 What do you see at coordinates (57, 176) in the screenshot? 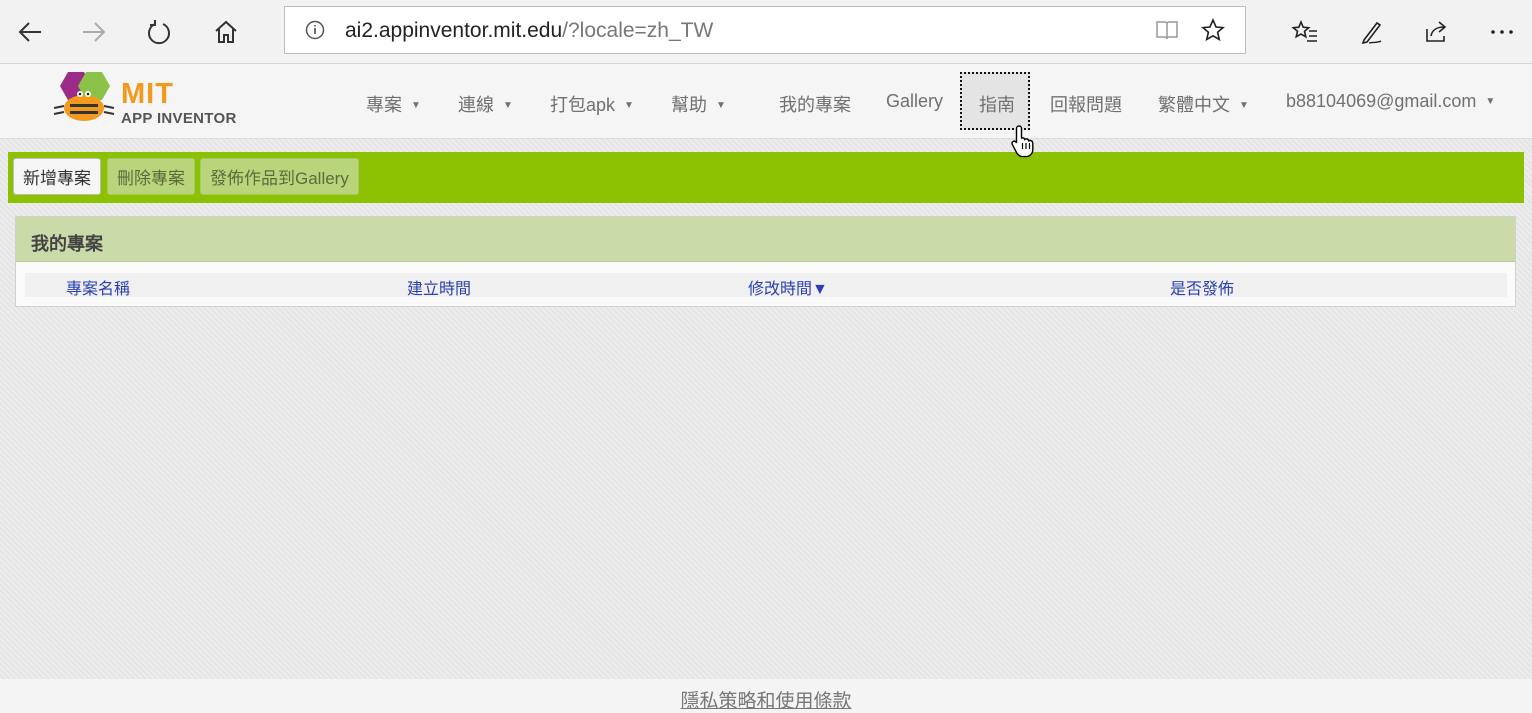
I see `new-project-button: 新增專案` at bounding box center [57, 176].